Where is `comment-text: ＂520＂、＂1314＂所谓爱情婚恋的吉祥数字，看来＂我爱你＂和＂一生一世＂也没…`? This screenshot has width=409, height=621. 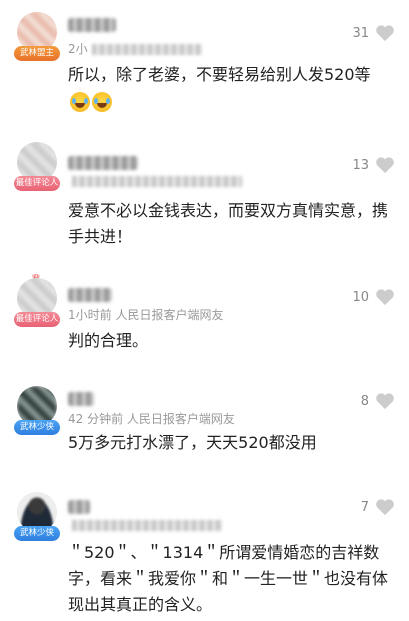
comment-text: ＂520＂、＂1314＂所谓爱情婚恋的吉祥数字，看来＂我爱你＂和＂一生一世＂也没… is located at coordinates (228, 578).